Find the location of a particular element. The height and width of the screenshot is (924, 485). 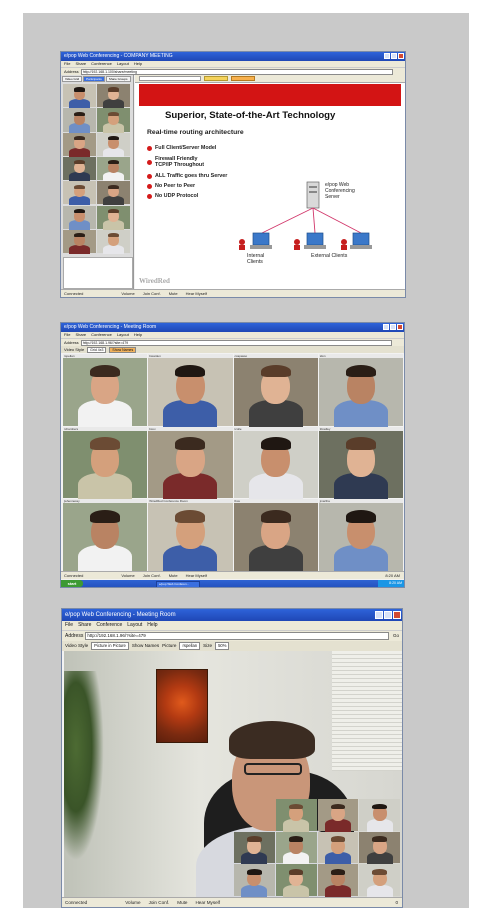

video-tile: tdon is located at coordinates (360, 391).